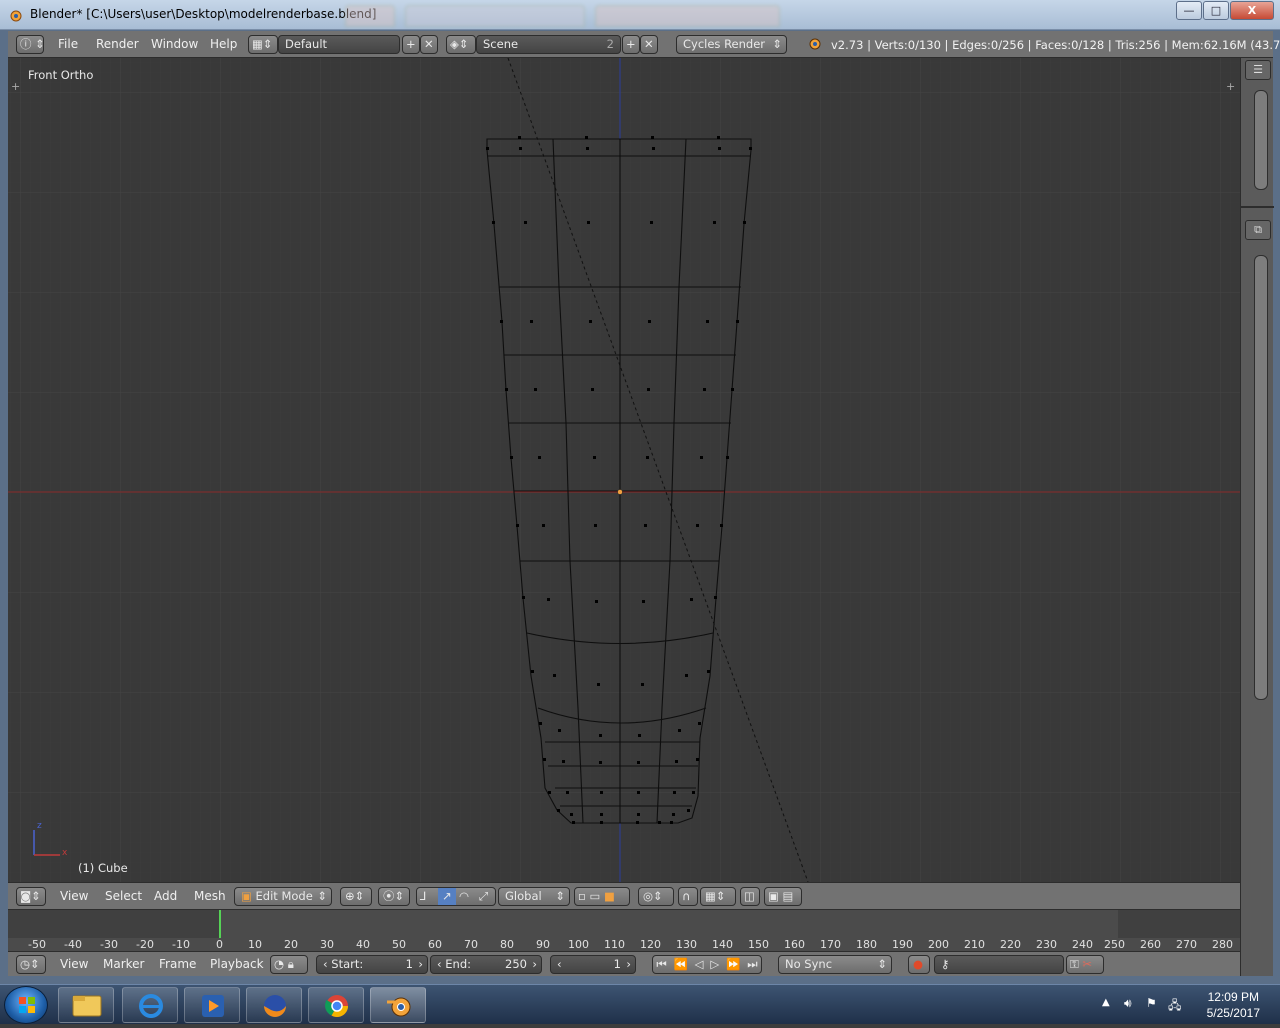 This screenshot has width=1280, height=1028. What do you see at coordinates (835, 964) in the screenshot?
I see `sync-mode-dropdown: No Sync ⇕` at bounding box center [835, 964].